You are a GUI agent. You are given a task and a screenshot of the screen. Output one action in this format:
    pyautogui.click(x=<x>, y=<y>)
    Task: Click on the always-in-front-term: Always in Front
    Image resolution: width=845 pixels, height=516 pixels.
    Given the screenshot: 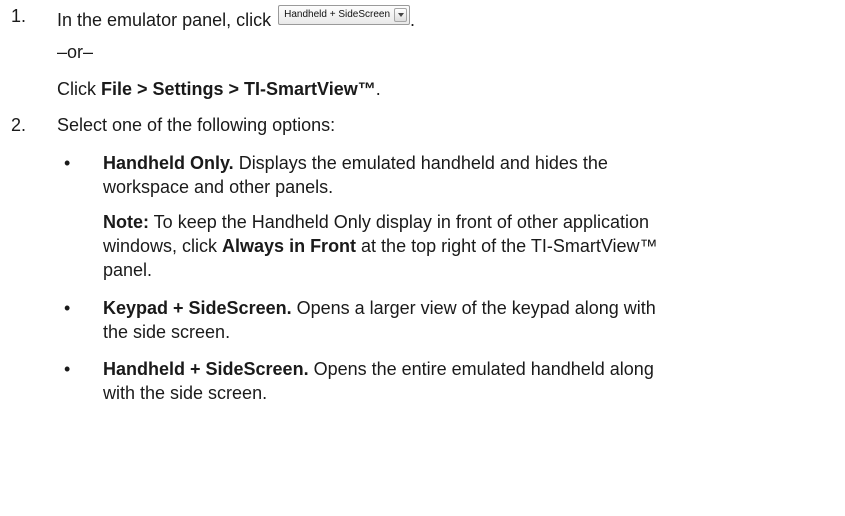 What is the action you would take?
    pyautogui.click(x=289, y=246)
    